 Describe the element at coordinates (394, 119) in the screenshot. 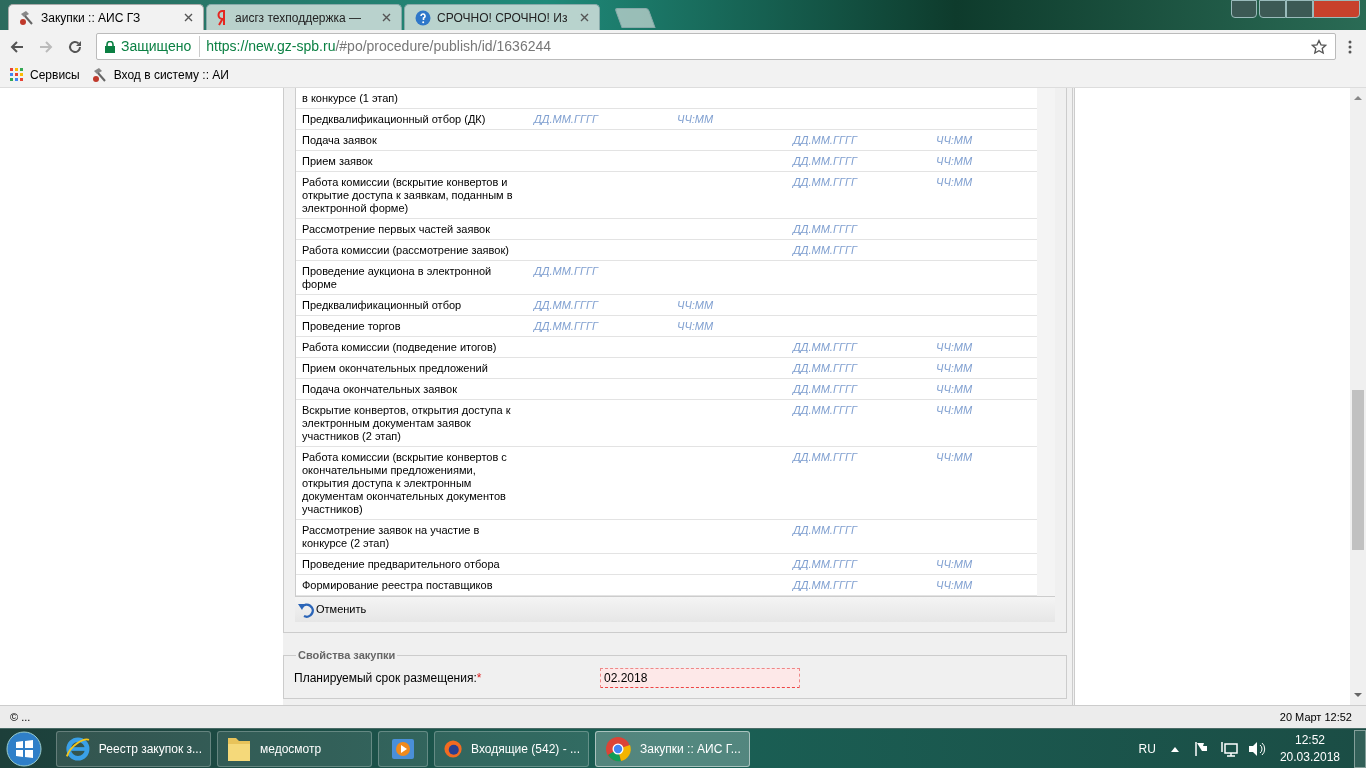

I see `table-cell-text: Предквалификационный отбор (ДК)` at that location.